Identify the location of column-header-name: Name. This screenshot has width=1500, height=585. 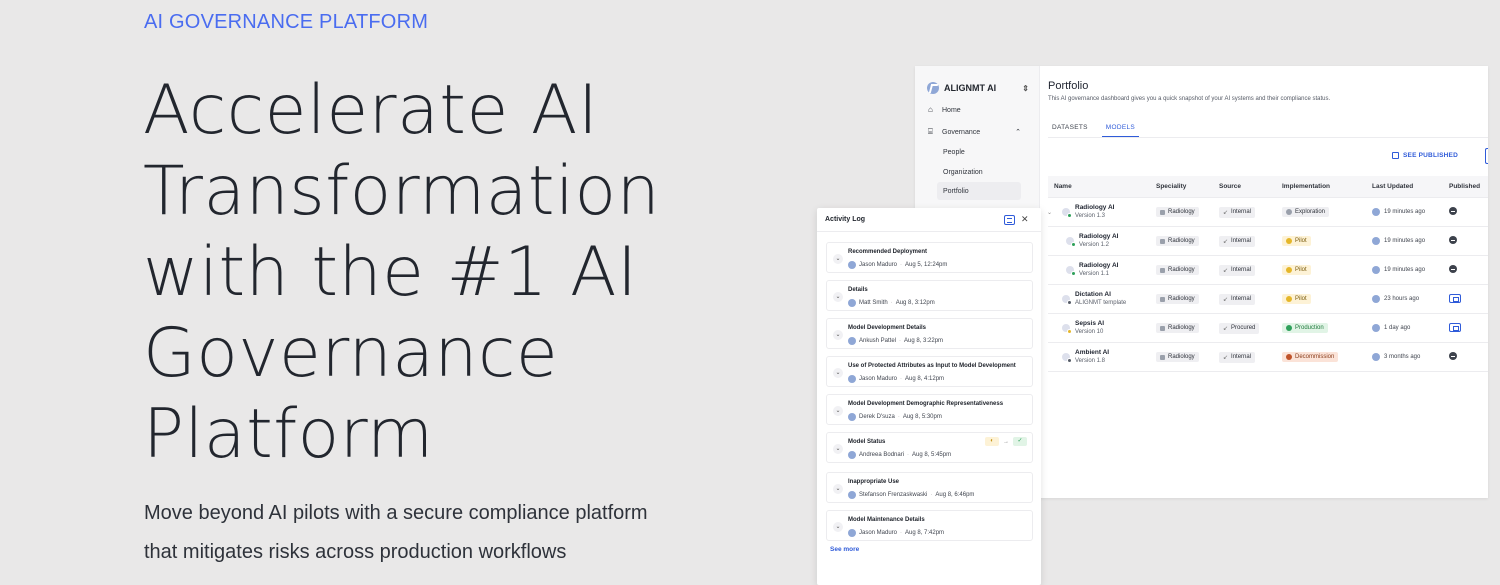
(1102, 186).